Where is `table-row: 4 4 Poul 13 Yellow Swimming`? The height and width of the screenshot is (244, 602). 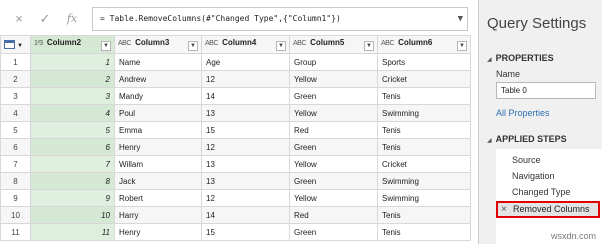
table-row: 4 4 Poul 13 Yellow Swimming is located at coordinates (235, 113).